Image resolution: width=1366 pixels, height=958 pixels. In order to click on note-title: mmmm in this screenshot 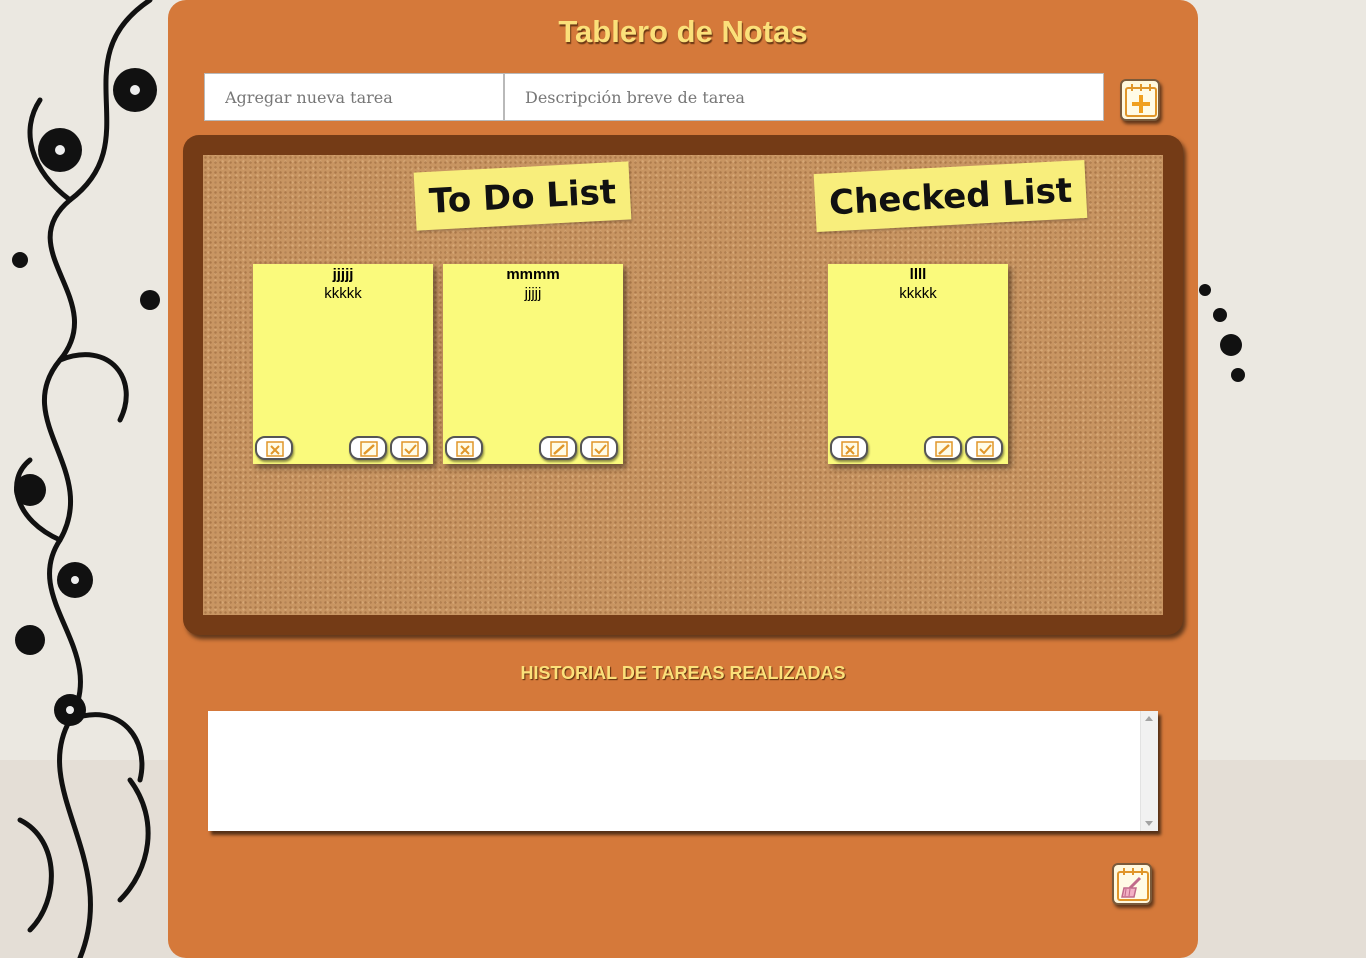, I will do `click(533, 274)`.